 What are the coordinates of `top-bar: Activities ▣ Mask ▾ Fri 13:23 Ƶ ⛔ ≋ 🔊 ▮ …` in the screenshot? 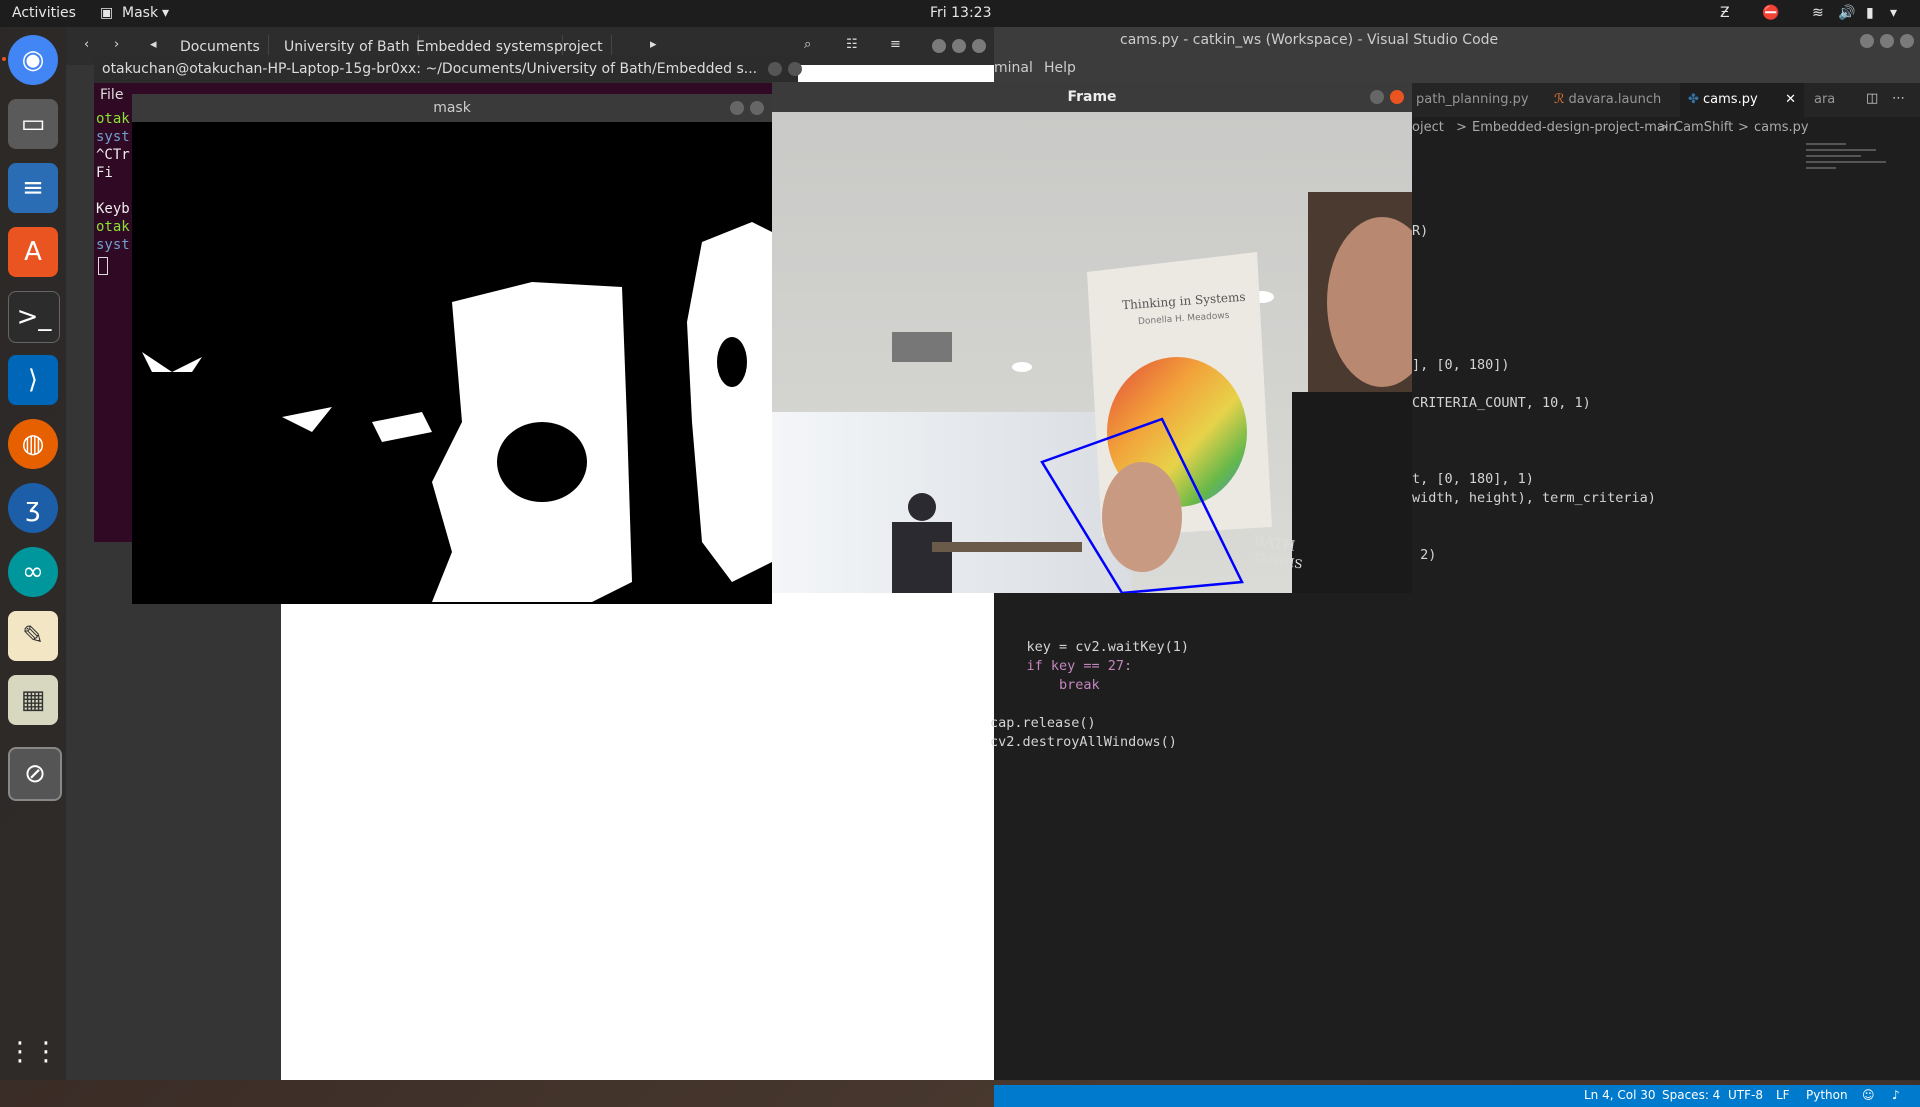 It's located at (960, 13).